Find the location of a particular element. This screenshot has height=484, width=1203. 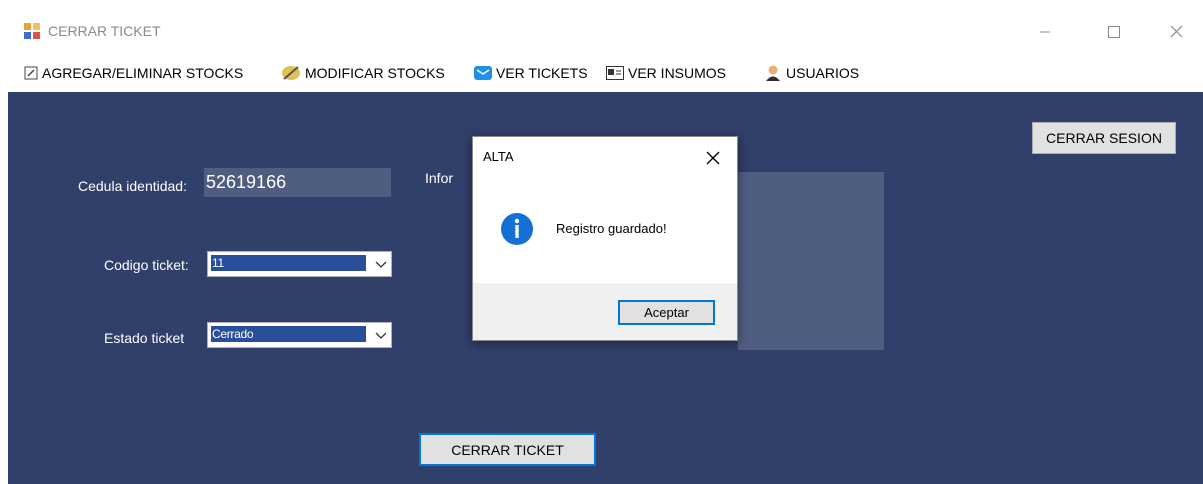

cedula-value: 52619166 is located at coordinates (246, 182).